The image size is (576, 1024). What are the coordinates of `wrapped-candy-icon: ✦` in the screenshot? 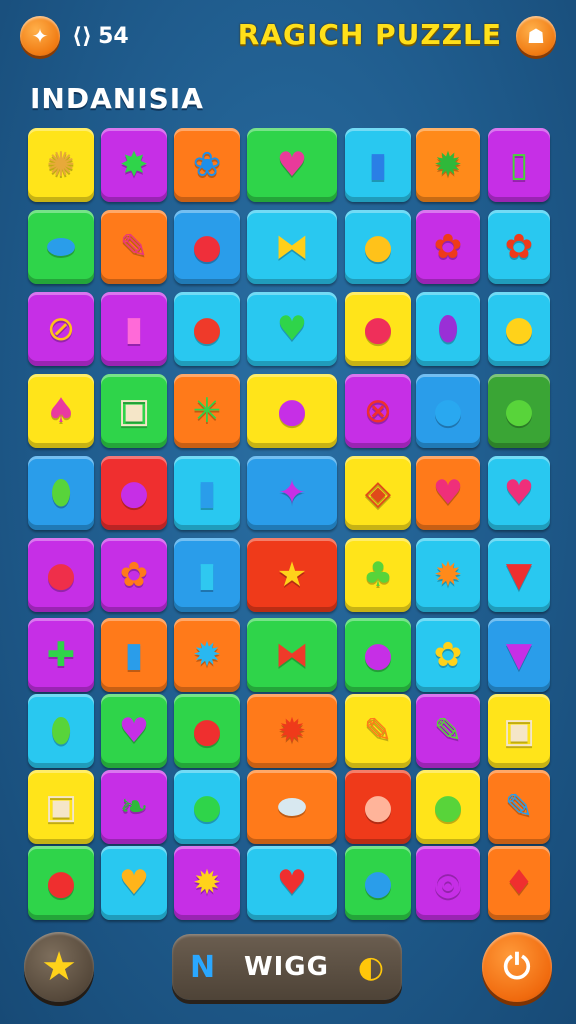 It's located at (292, 493).